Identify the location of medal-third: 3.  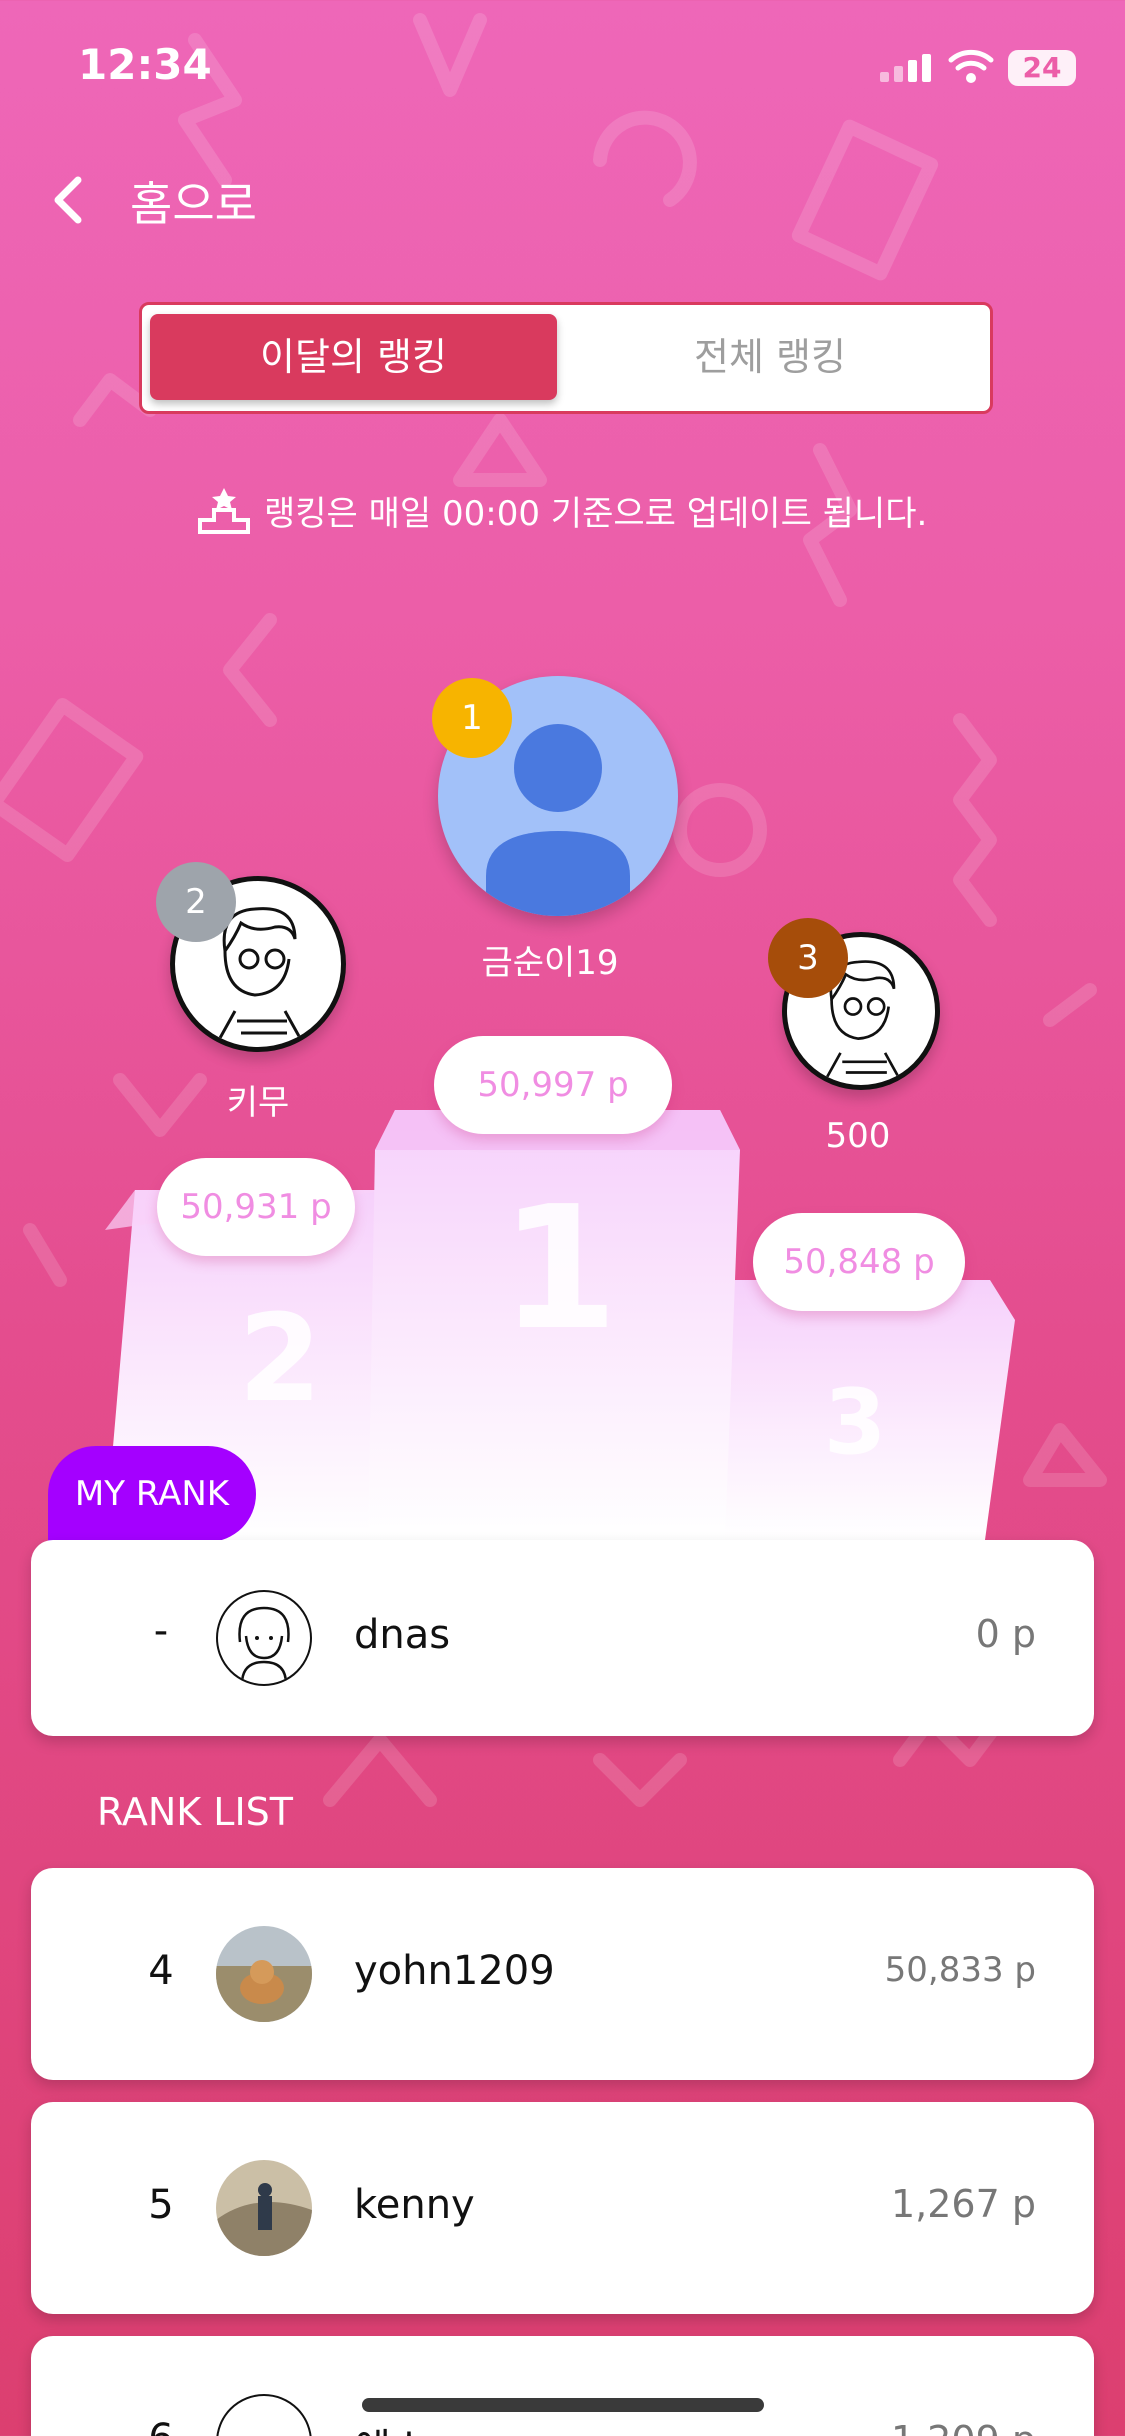
(808, 958).